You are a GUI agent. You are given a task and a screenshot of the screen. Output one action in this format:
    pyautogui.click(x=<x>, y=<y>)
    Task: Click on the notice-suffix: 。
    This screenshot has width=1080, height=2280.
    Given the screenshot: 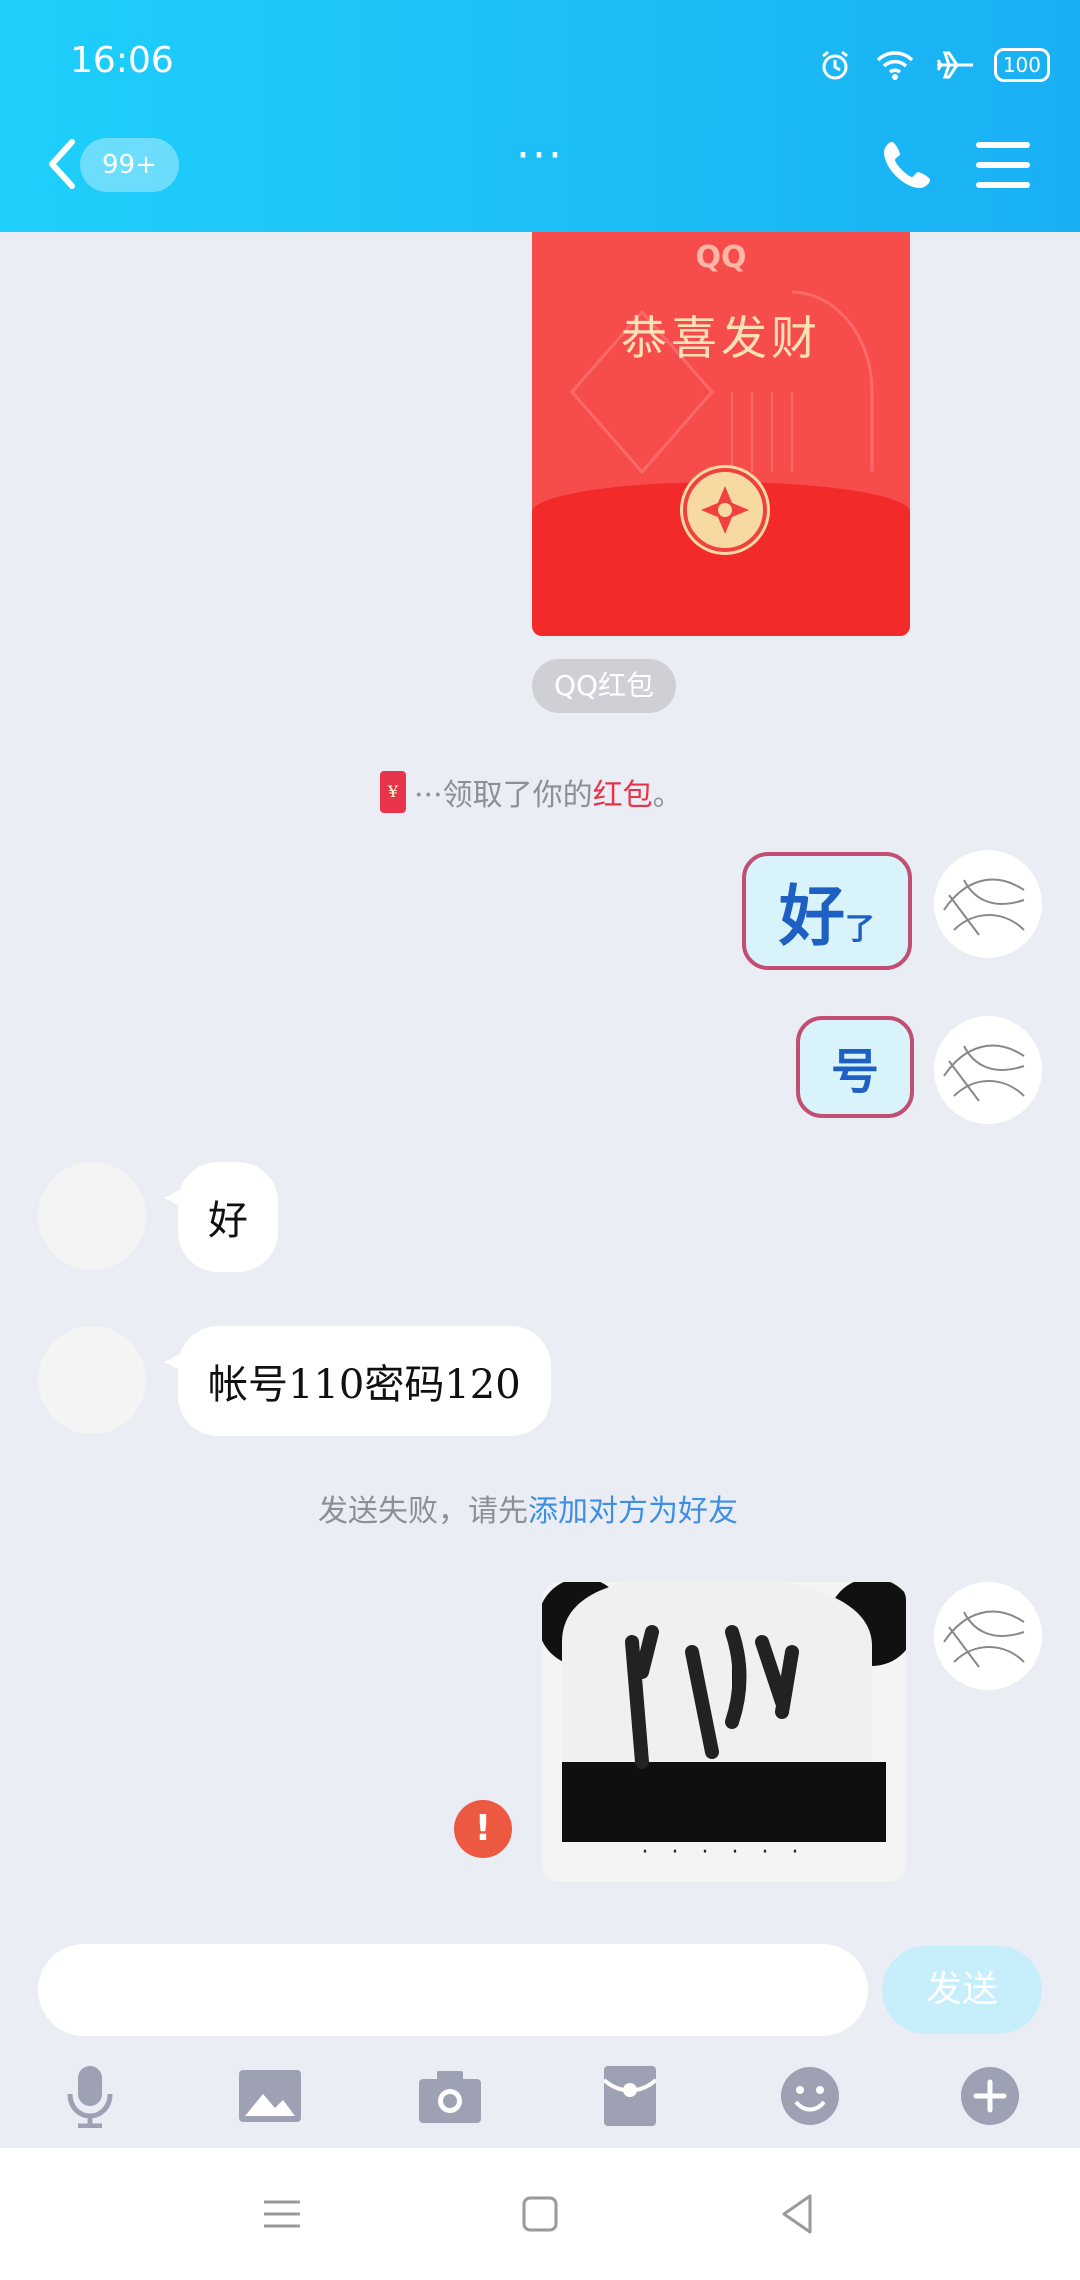 What is the action you would take?
    pyautogui.click(x=667, y=795)
    